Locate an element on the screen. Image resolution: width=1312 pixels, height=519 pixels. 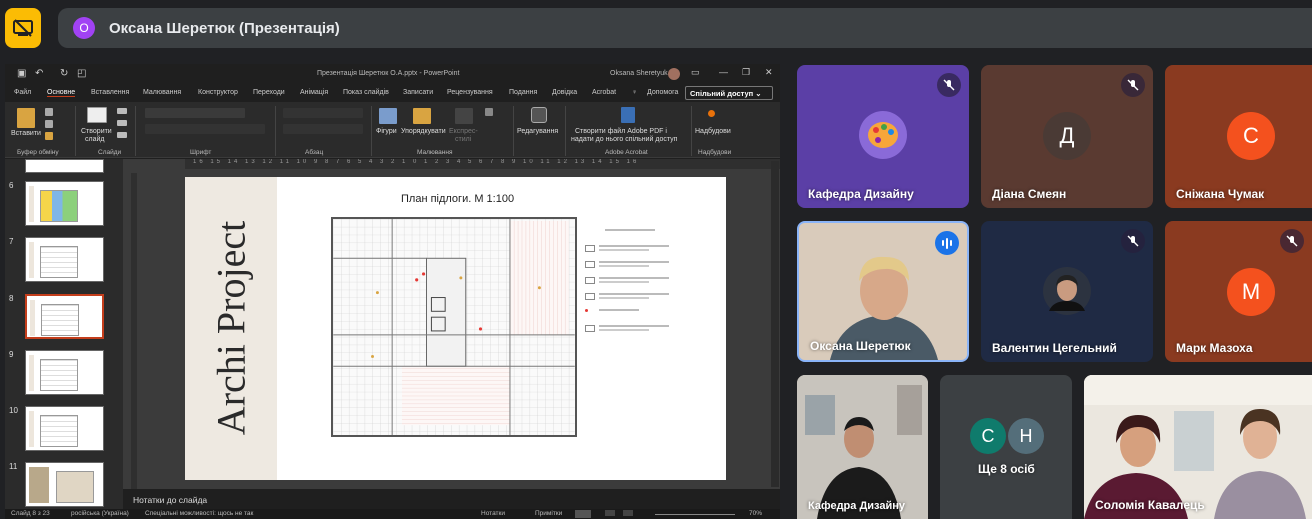
participant-tile: Д Діана Смеян is located at coordinates (1067, 136).